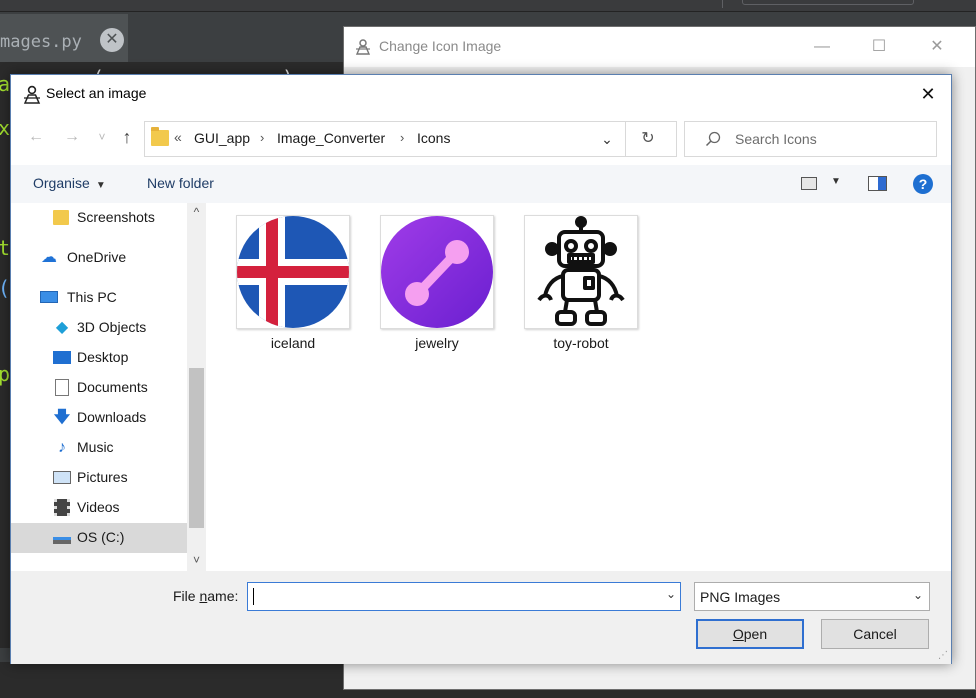  I want to click on file-item-toy-robot: toy-robot, so click(581, 285).